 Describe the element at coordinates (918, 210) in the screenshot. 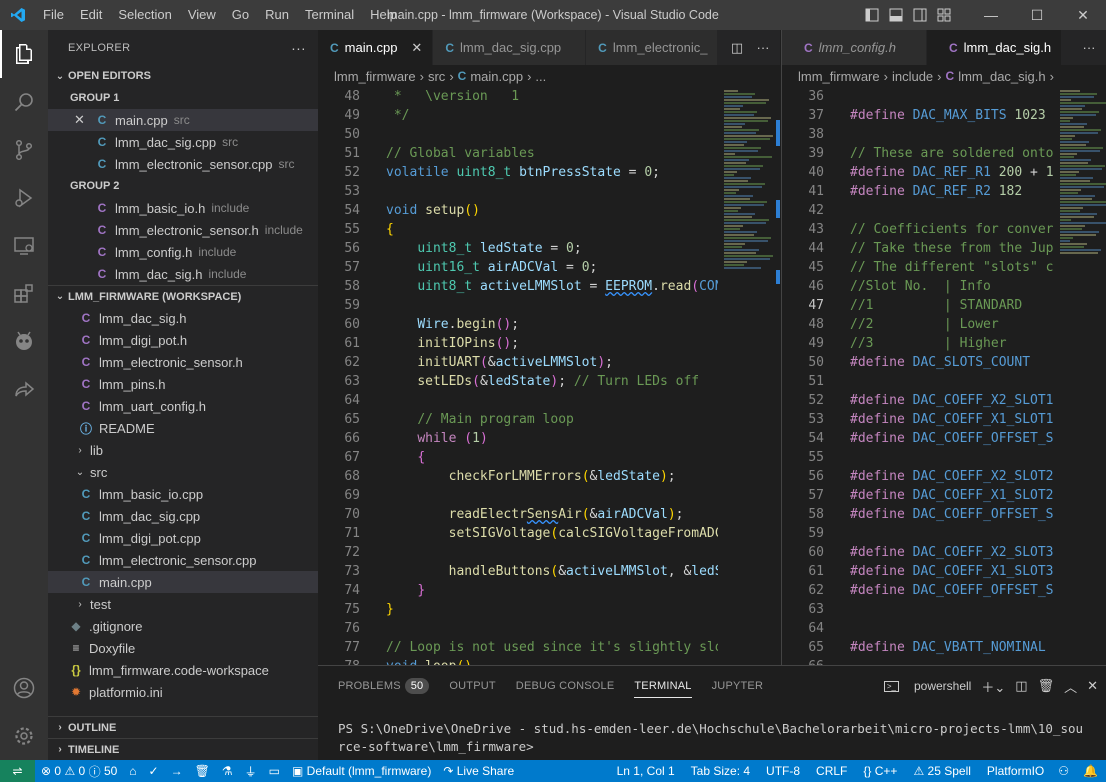

I see `code-line: 42` at that location.